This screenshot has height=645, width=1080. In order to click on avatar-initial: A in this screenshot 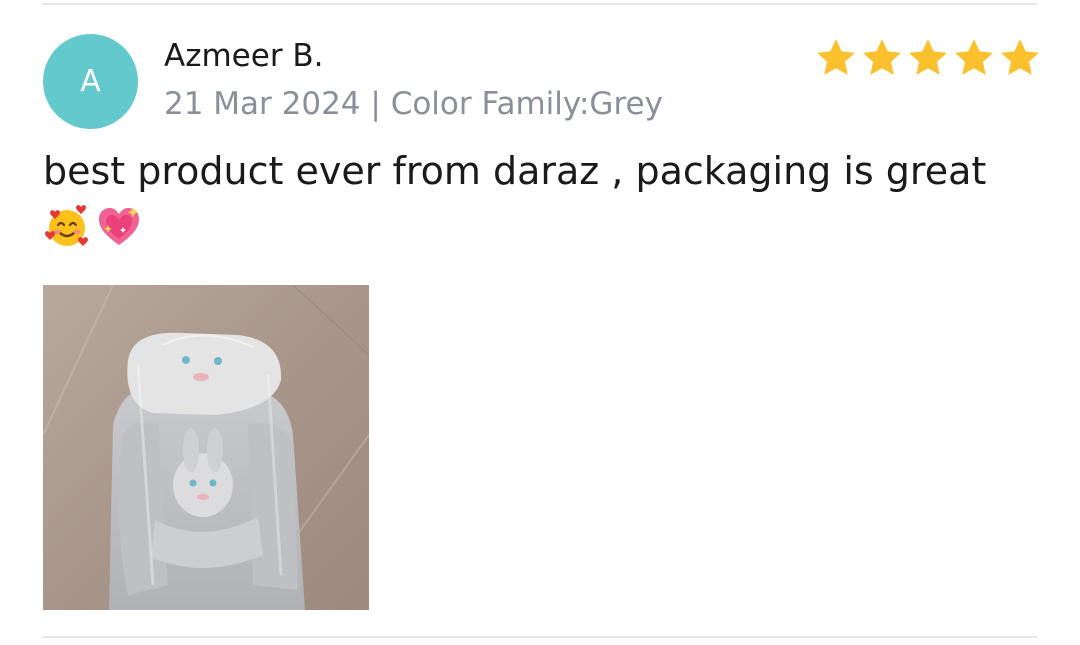, I will do `click(90, 81)`.